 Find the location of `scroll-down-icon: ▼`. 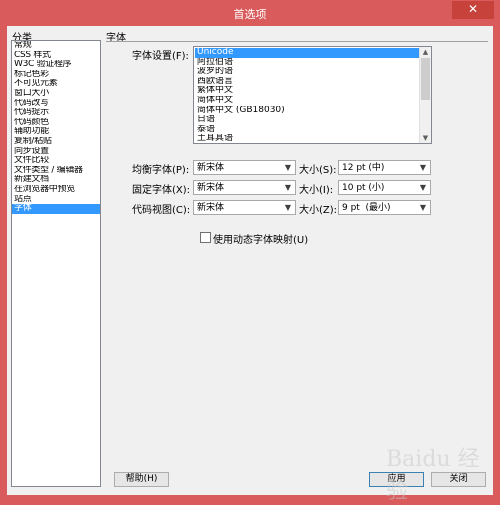

scroll-down-icon: ▼ is located at coordinates (425, 138).